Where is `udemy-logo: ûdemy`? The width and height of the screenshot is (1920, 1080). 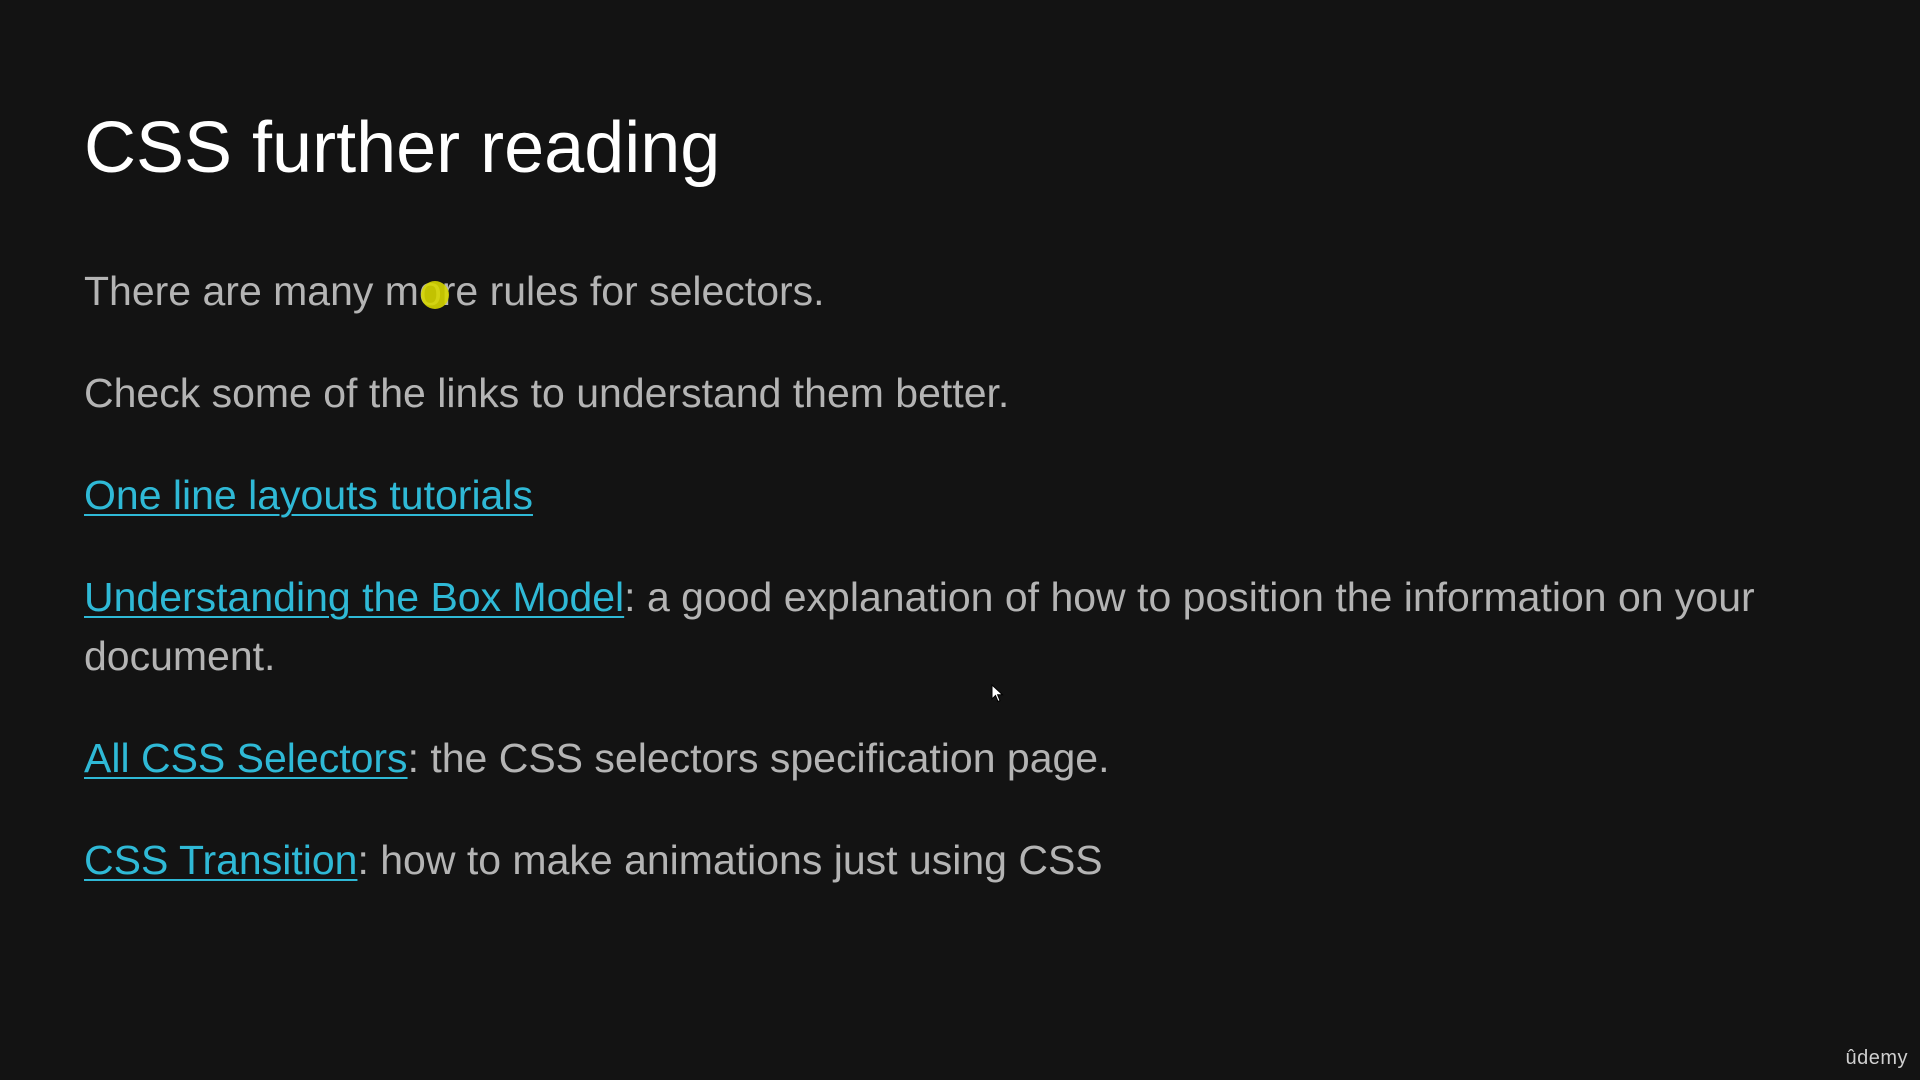
udemy-logo: ûdemy is located at coordinates (1876, 1058).